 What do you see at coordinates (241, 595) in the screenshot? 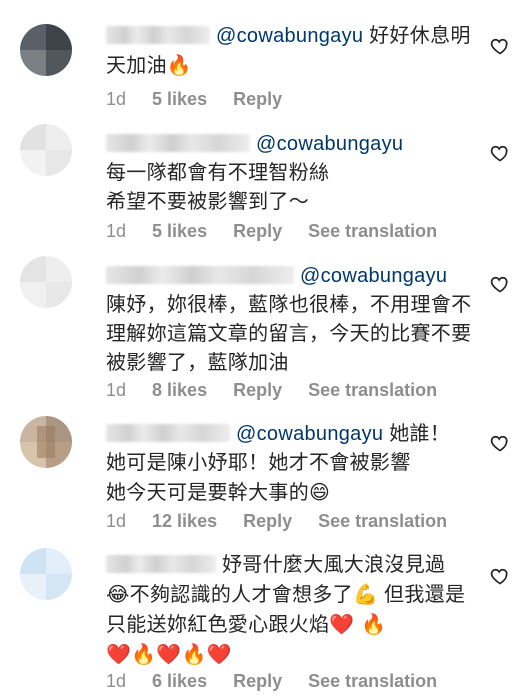
I see `comment-body: 不夠認識的人才會想多了` at bounding box center [241, 595].